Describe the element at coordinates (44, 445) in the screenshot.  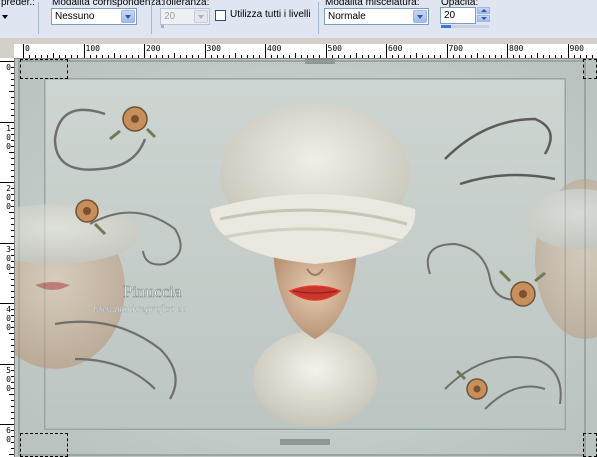
I see `selection-marquee-bottom-left` at that location.